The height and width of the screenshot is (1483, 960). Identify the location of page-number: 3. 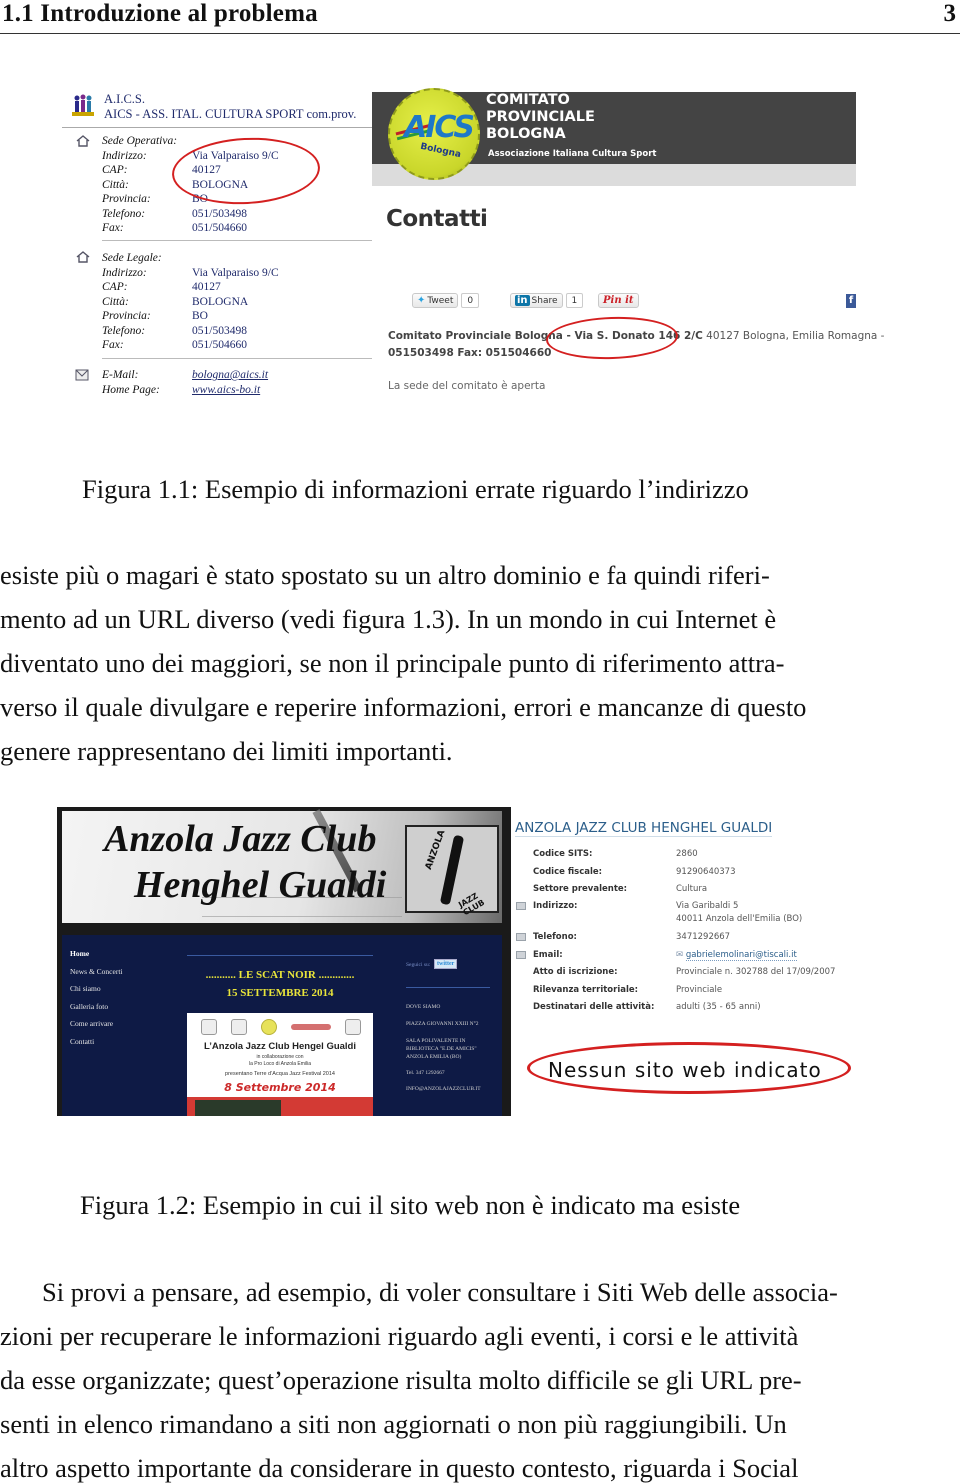
(950, 13).